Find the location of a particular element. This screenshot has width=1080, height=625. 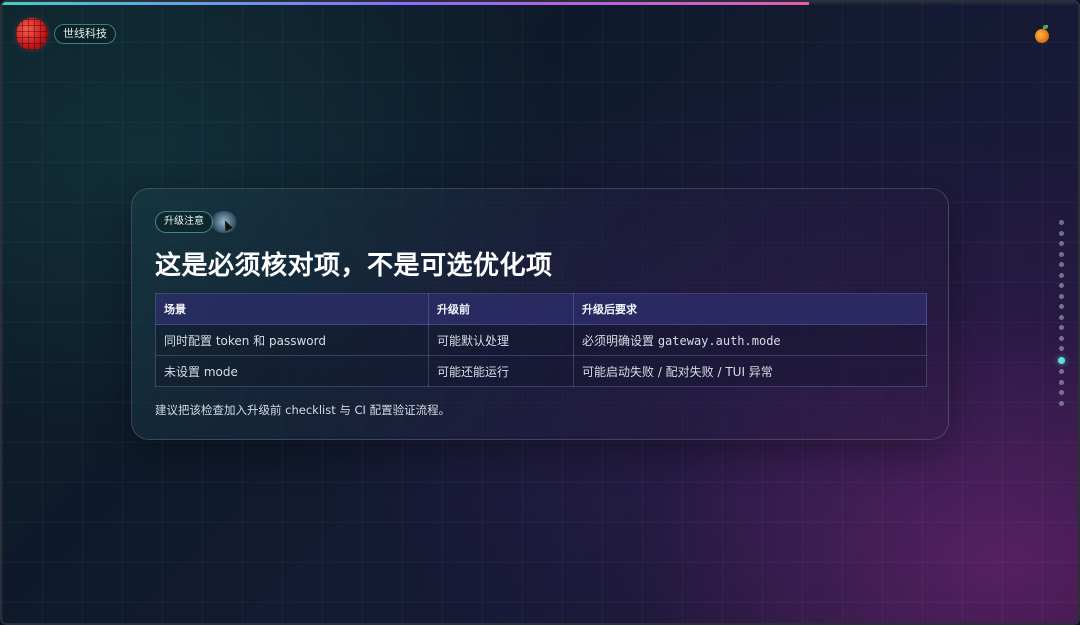

table-cell: 可能默认处理 is located at coordinates (501, 340).